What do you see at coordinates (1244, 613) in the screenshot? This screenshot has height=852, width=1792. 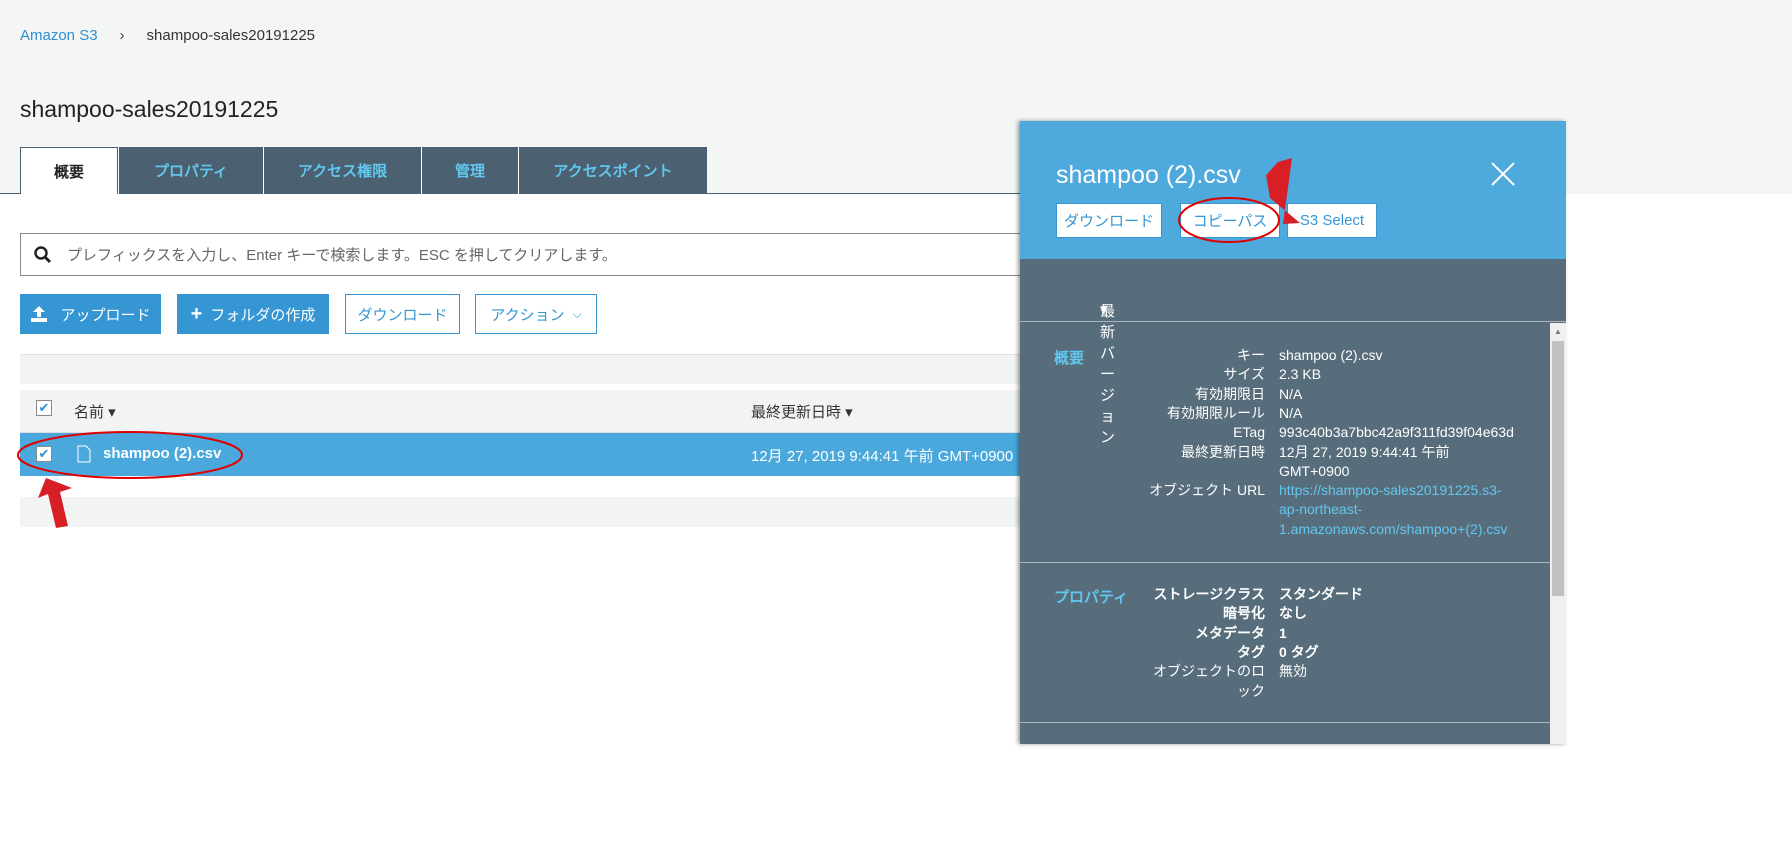 I see `encryption-label: 暗号化` at bounding box center [1244, 613].